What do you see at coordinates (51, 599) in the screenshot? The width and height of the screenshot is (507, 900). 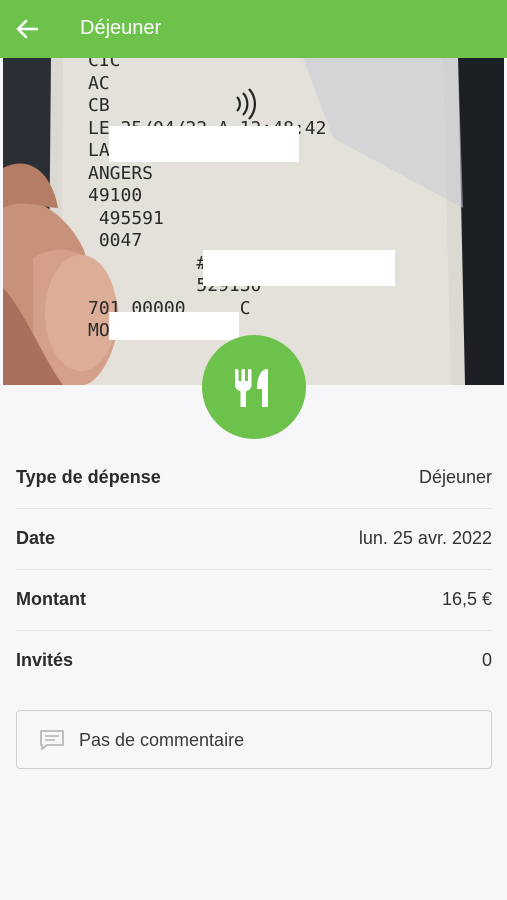 I see `detail-label: Montant` at bounding box center [51, 599].